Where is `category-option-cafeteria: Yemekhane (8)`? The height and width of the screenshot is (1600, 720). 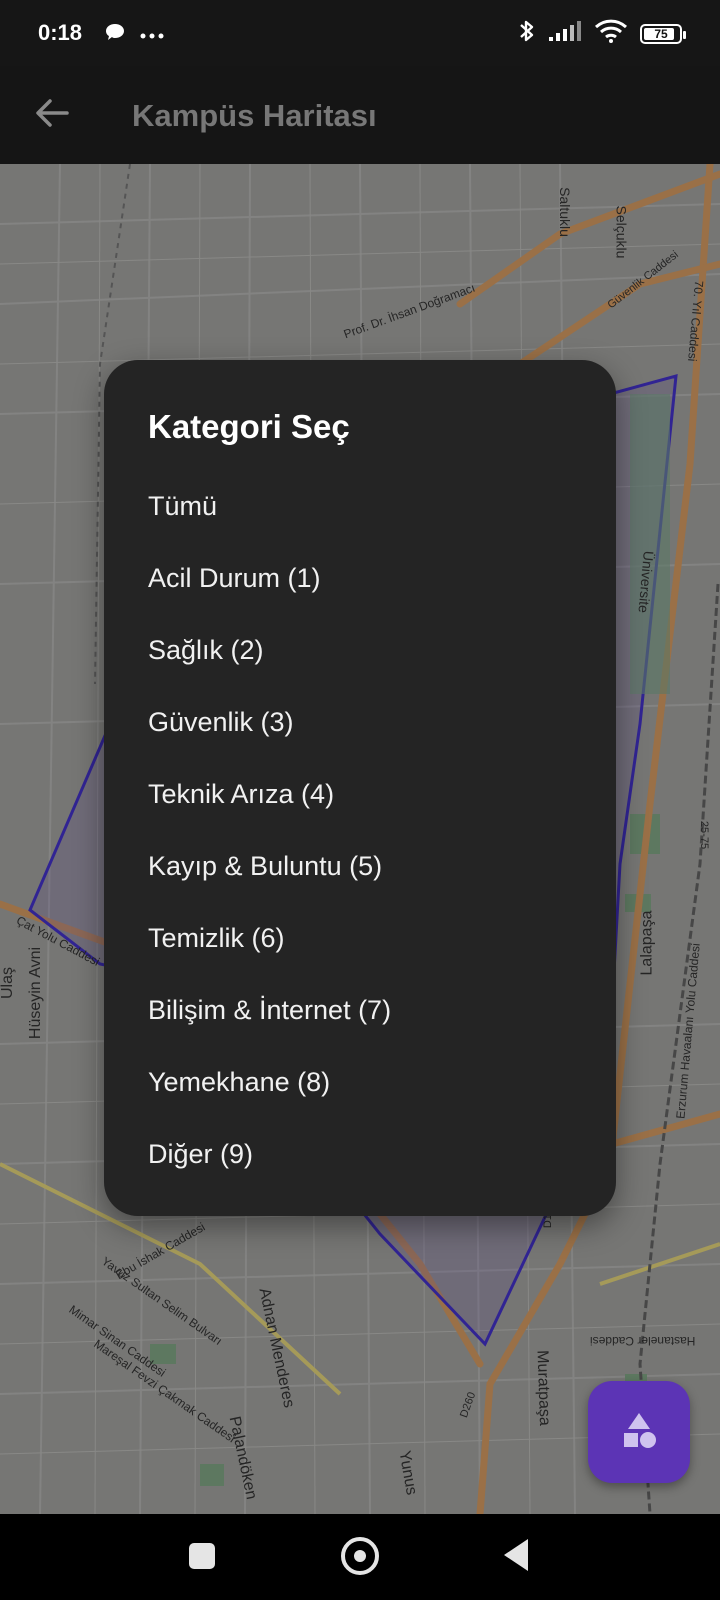 category-option-cafeteria: Yemekhane (8) is located at coordinates (368, 1082).